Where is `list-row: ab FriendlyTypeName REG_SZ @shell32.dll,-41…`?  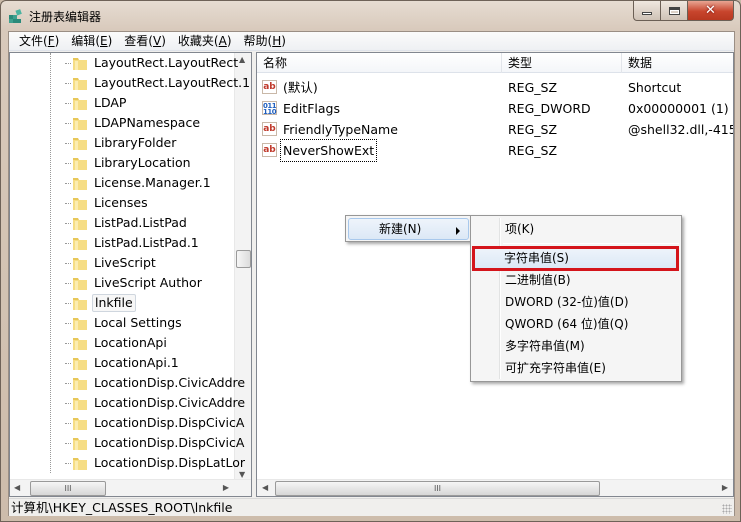 list-row: ab FriendlyTypeName REG_SZ @shell32.dll,-41… is located at coordinates (495, 129).